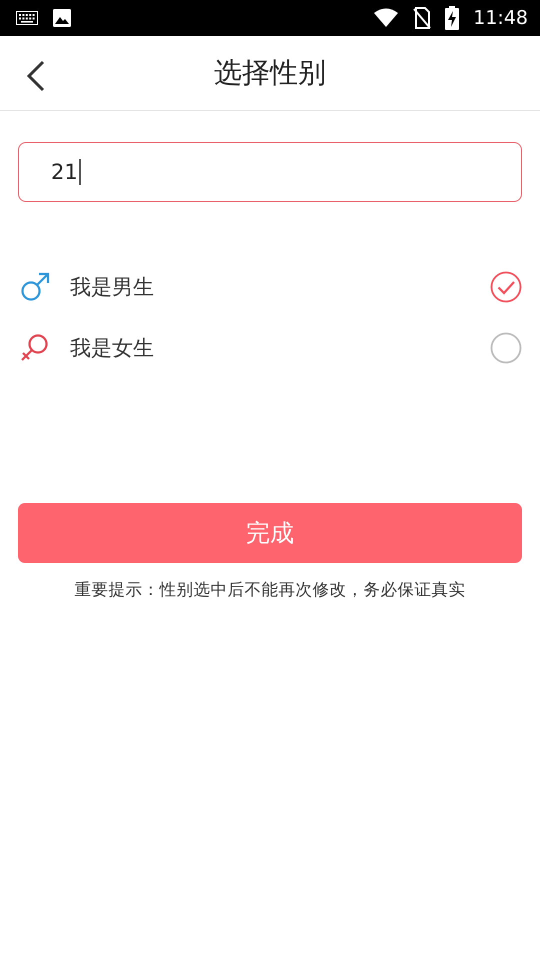  I want to click on image-icon, so click(62, 18).